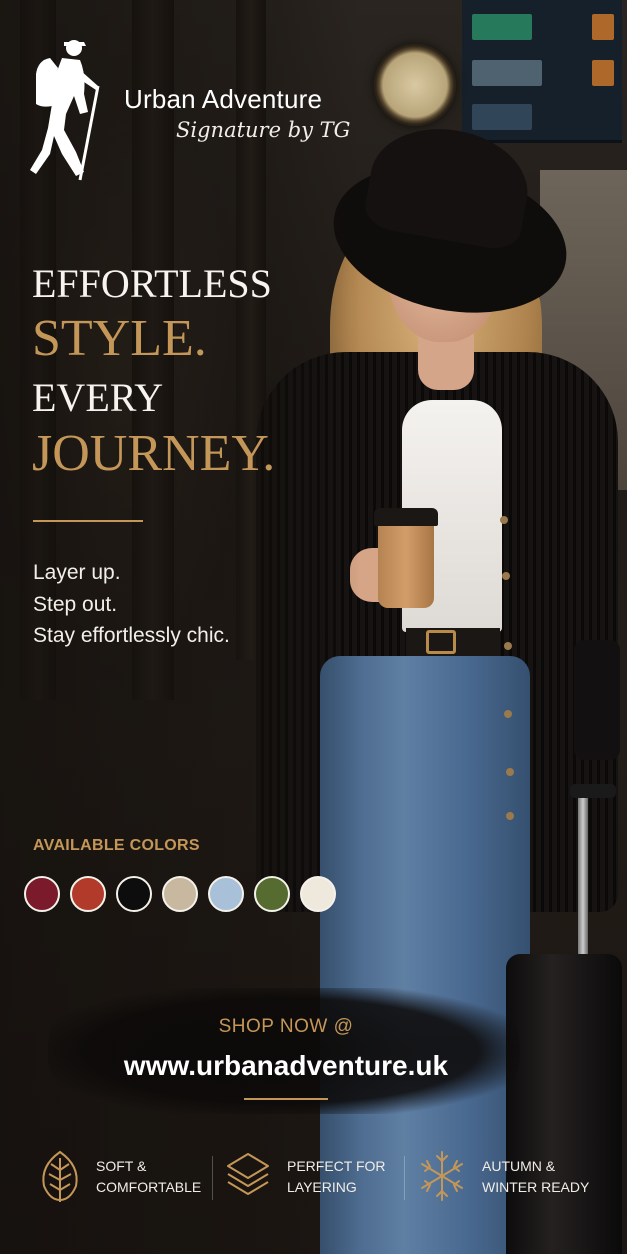  Describe the element at coordinates (154, 453) in the screenshot. I see `headline-line-4: JOURNEY.` at that location.